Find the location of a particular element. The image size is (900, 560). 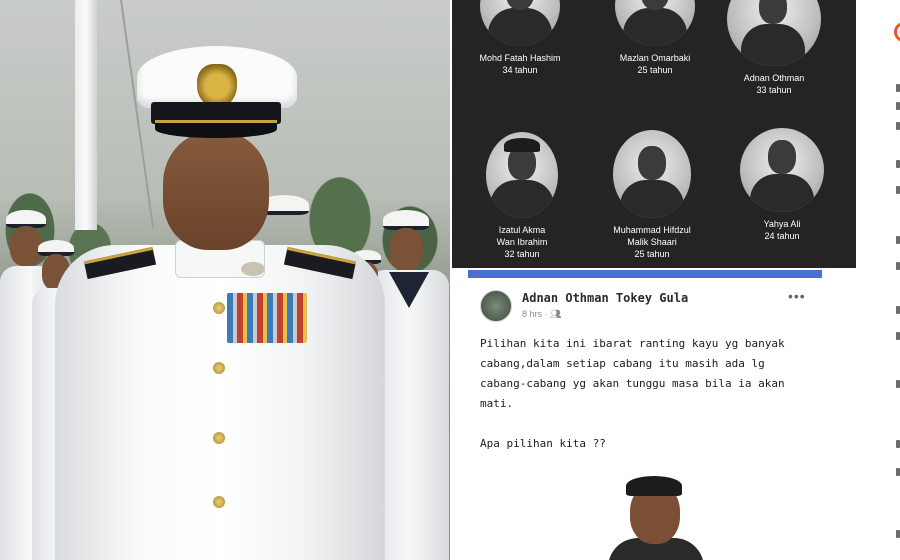

post-author: Adnan Othman Tokey Gula is located at coordinates (605, 298).